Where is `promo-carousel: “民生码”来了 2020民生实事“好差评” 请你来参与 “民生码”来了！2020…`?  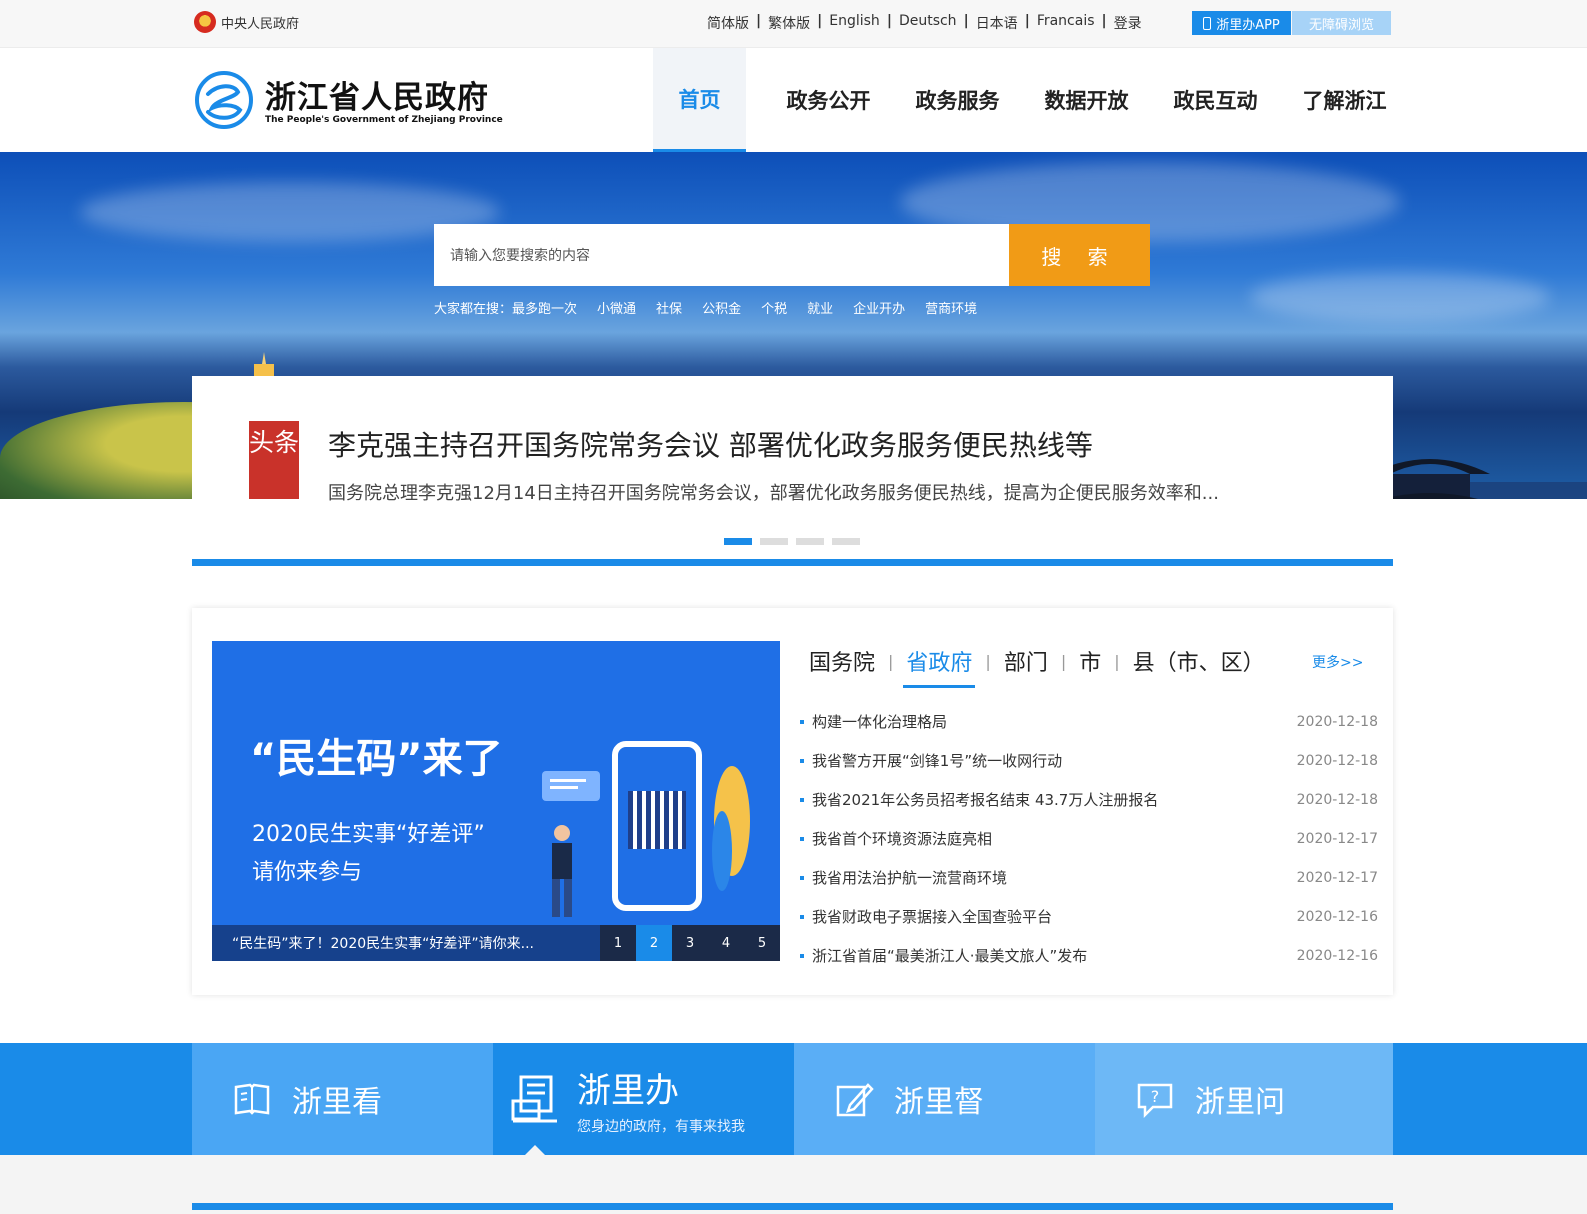 promo-carousel: “民生码”来了 2020民生实事“好差评” 请你来参与 “民生码”来了！2020… is located at coordinates (496, 801).